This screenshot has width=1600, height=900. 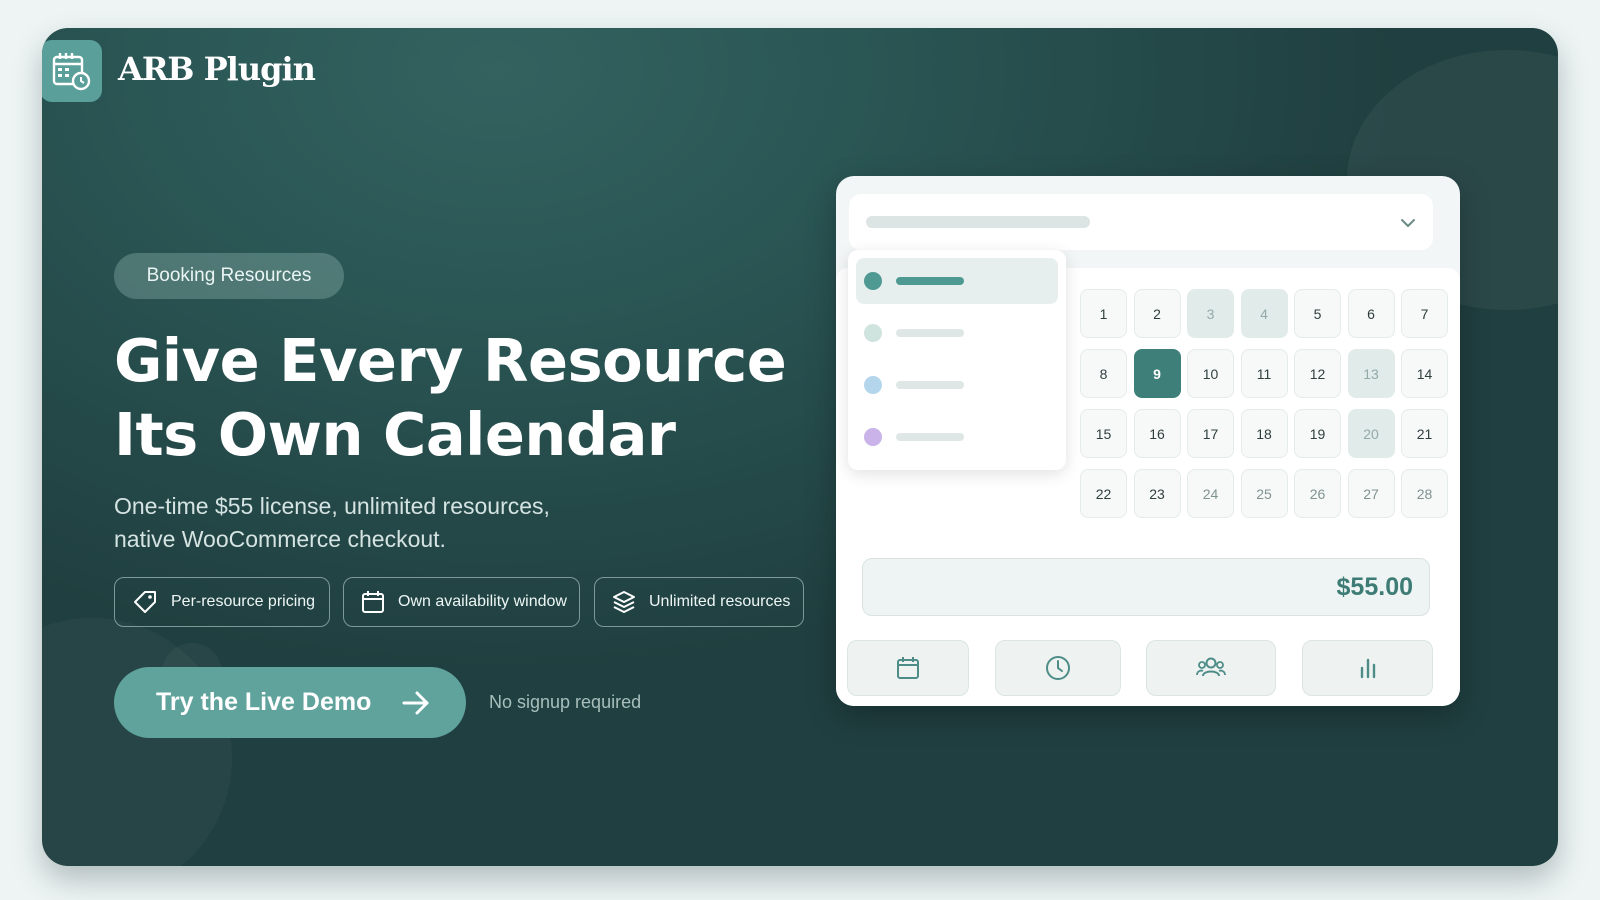 I want to click on clock-icon, so click(x=1058, y=668).